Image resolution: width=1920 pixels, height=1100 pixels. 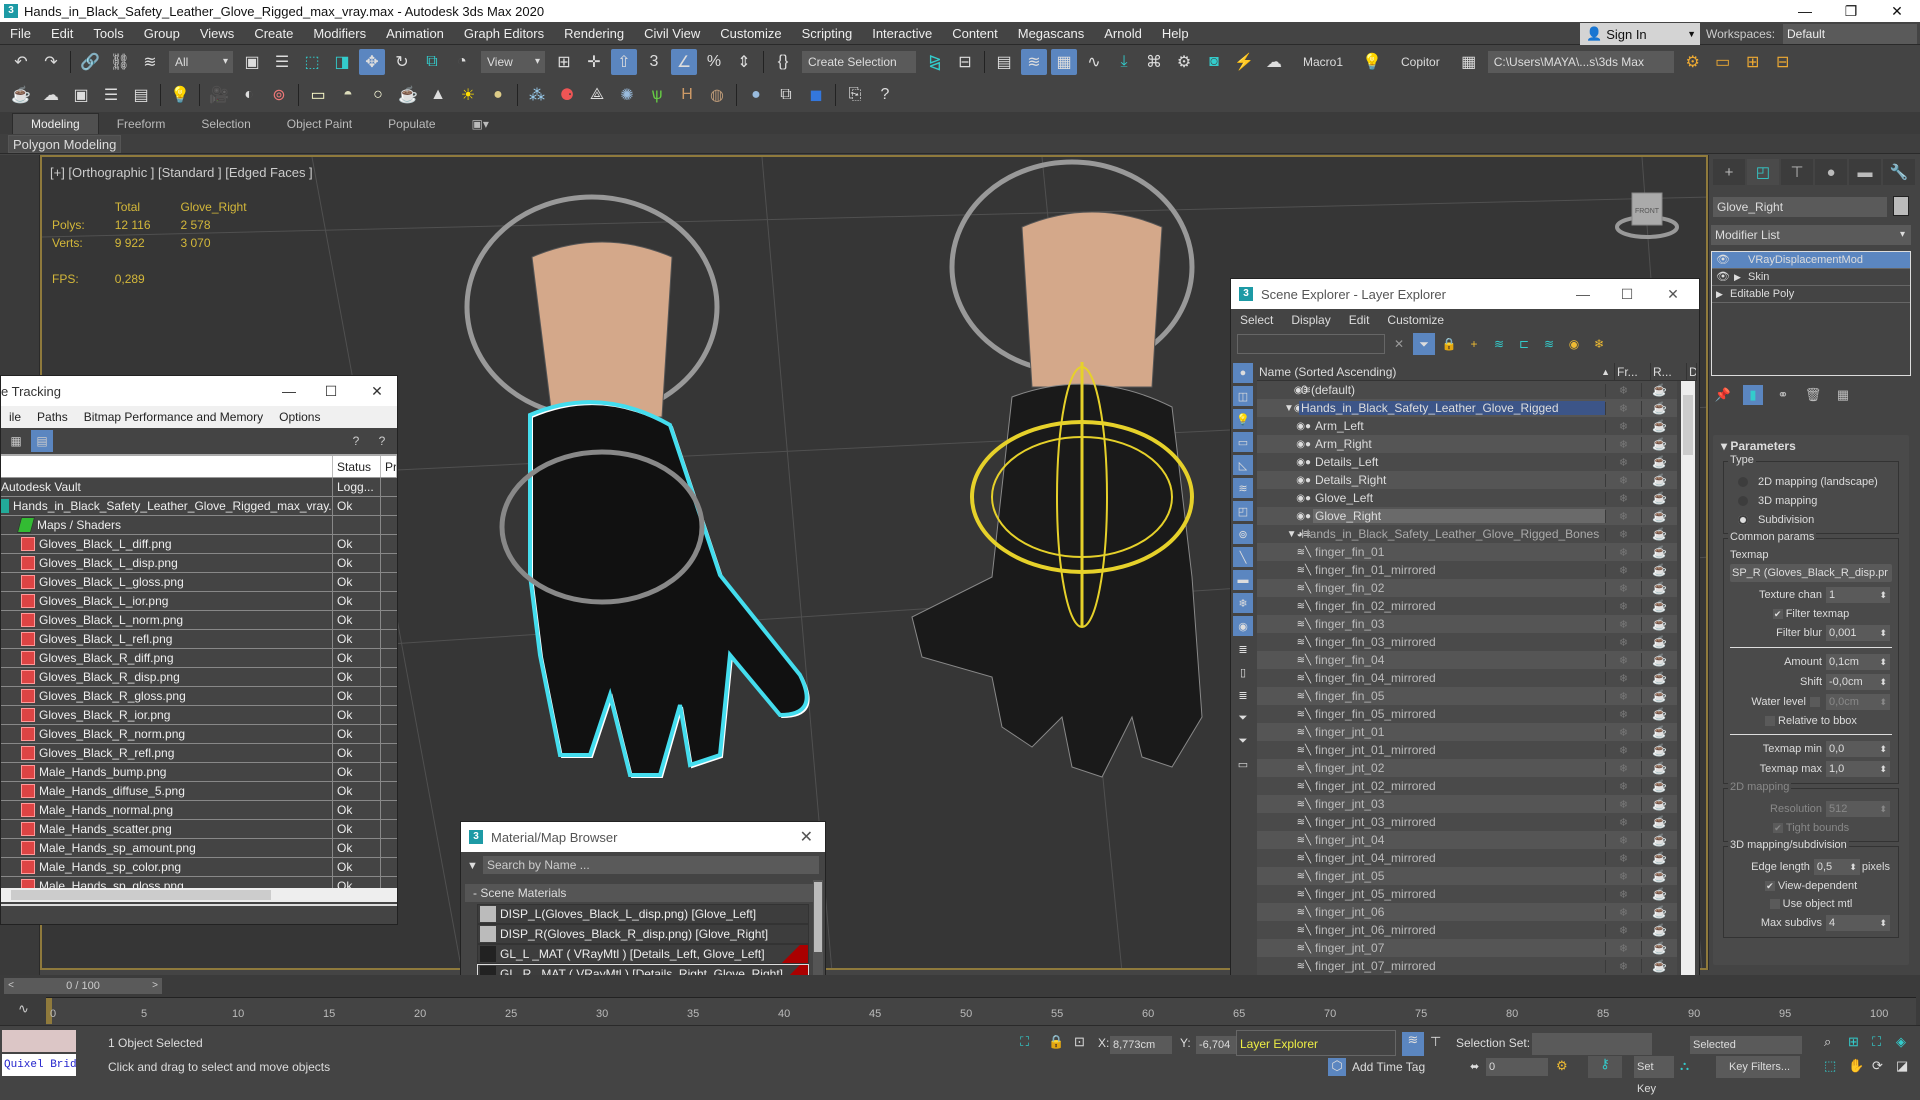 What do you see at coordinates (1243, 419) in the screenshot?
I see `display-lights-icon: 💡` at bounding box center [1243, 419].